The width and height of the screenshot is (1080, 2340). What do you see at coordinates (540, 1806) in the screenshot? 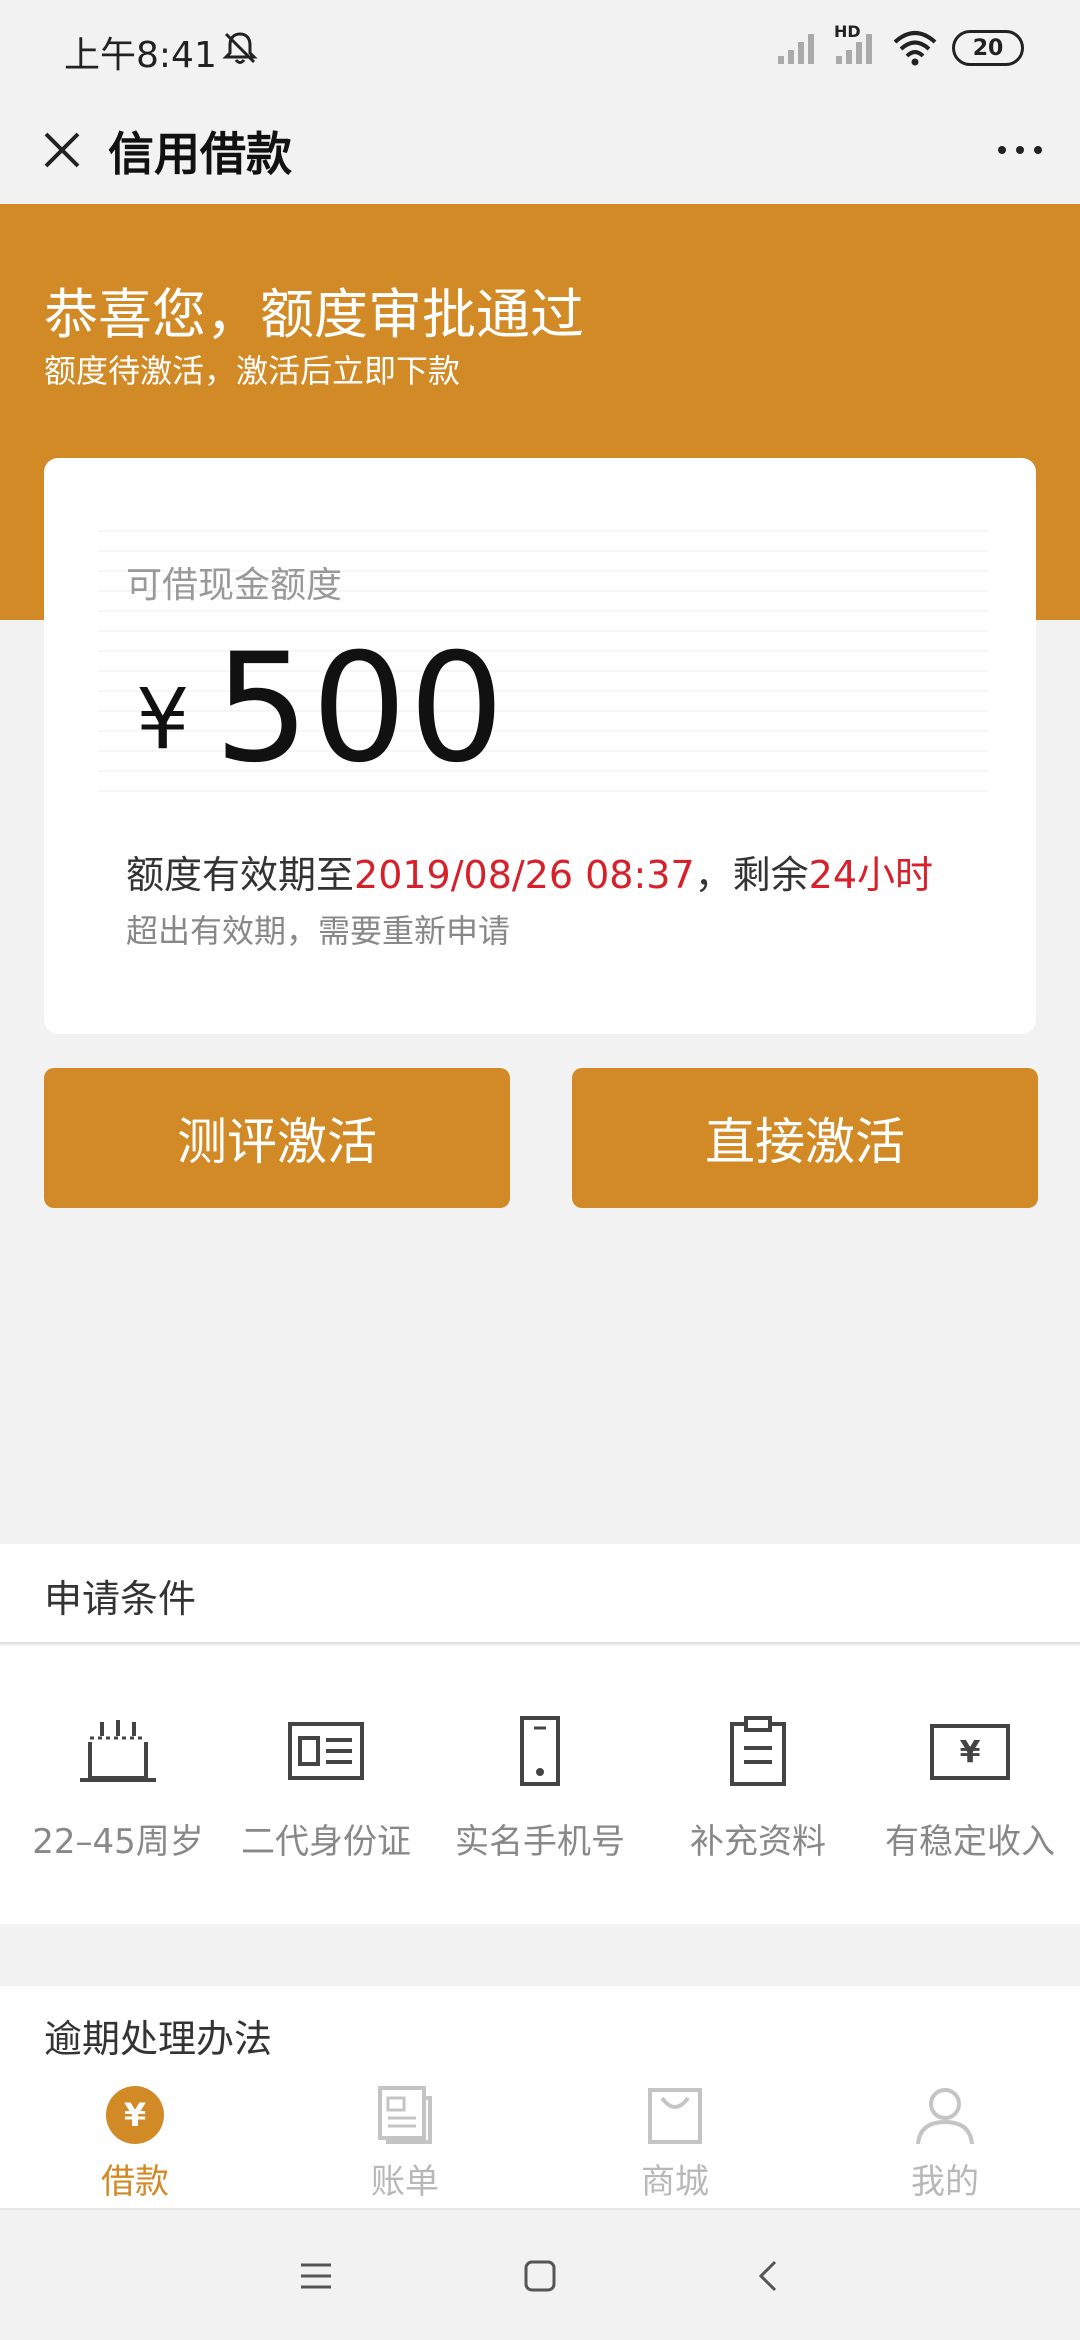
I see `condition-phone: 实名手机号` at bounding box center [540, 1806].